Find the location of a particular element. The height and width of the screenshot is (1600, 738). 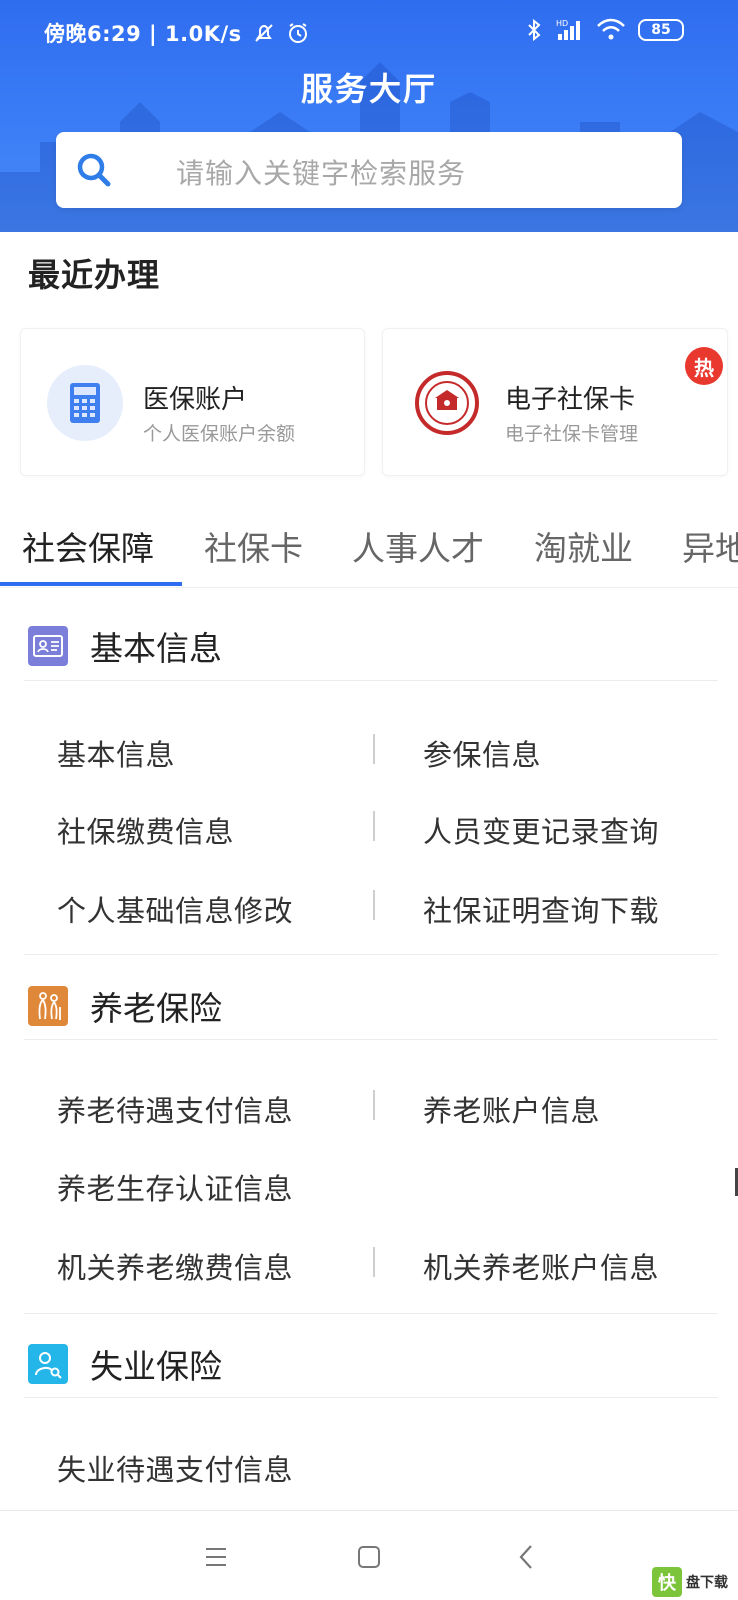

bluetooth-icon is located at coordinates (534, 30).